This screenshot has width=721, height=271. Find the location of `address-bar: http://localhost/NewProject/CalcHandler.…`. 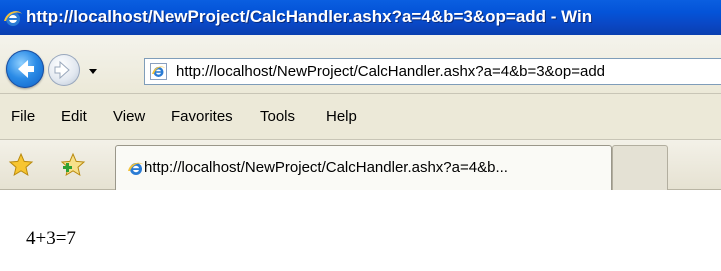

address-bar: http://localhost/NewProject/CalcHandler.… is located at coordinates (432, 71).